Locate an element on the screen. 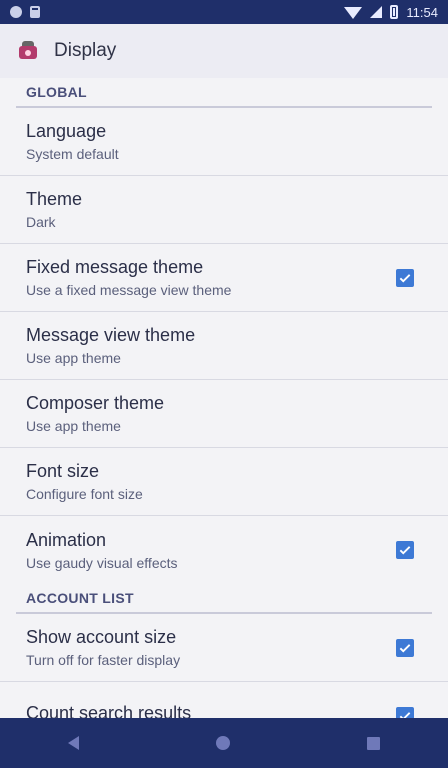  setting-text: Animation Use gaudy visual effects is located at coordinates (102, 550).